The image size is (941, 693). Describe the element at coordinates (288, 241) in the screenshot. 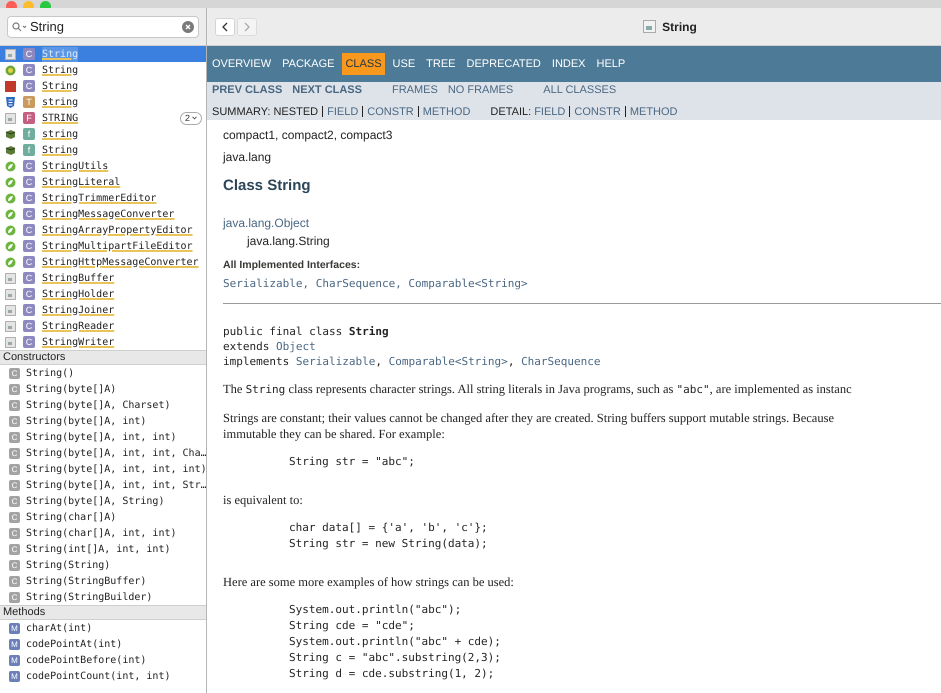

I see `class-name: java.lang.String` at that location.